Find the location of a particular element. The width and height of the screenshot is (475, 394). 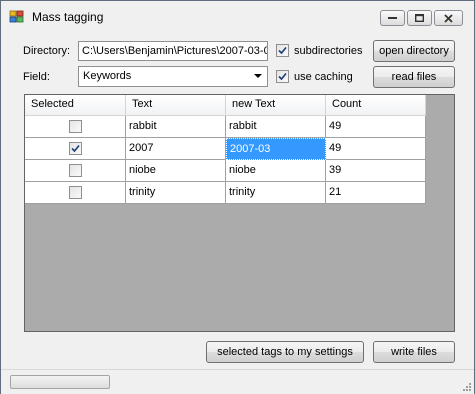

minimize-icon is located at coordinates (392, 18).